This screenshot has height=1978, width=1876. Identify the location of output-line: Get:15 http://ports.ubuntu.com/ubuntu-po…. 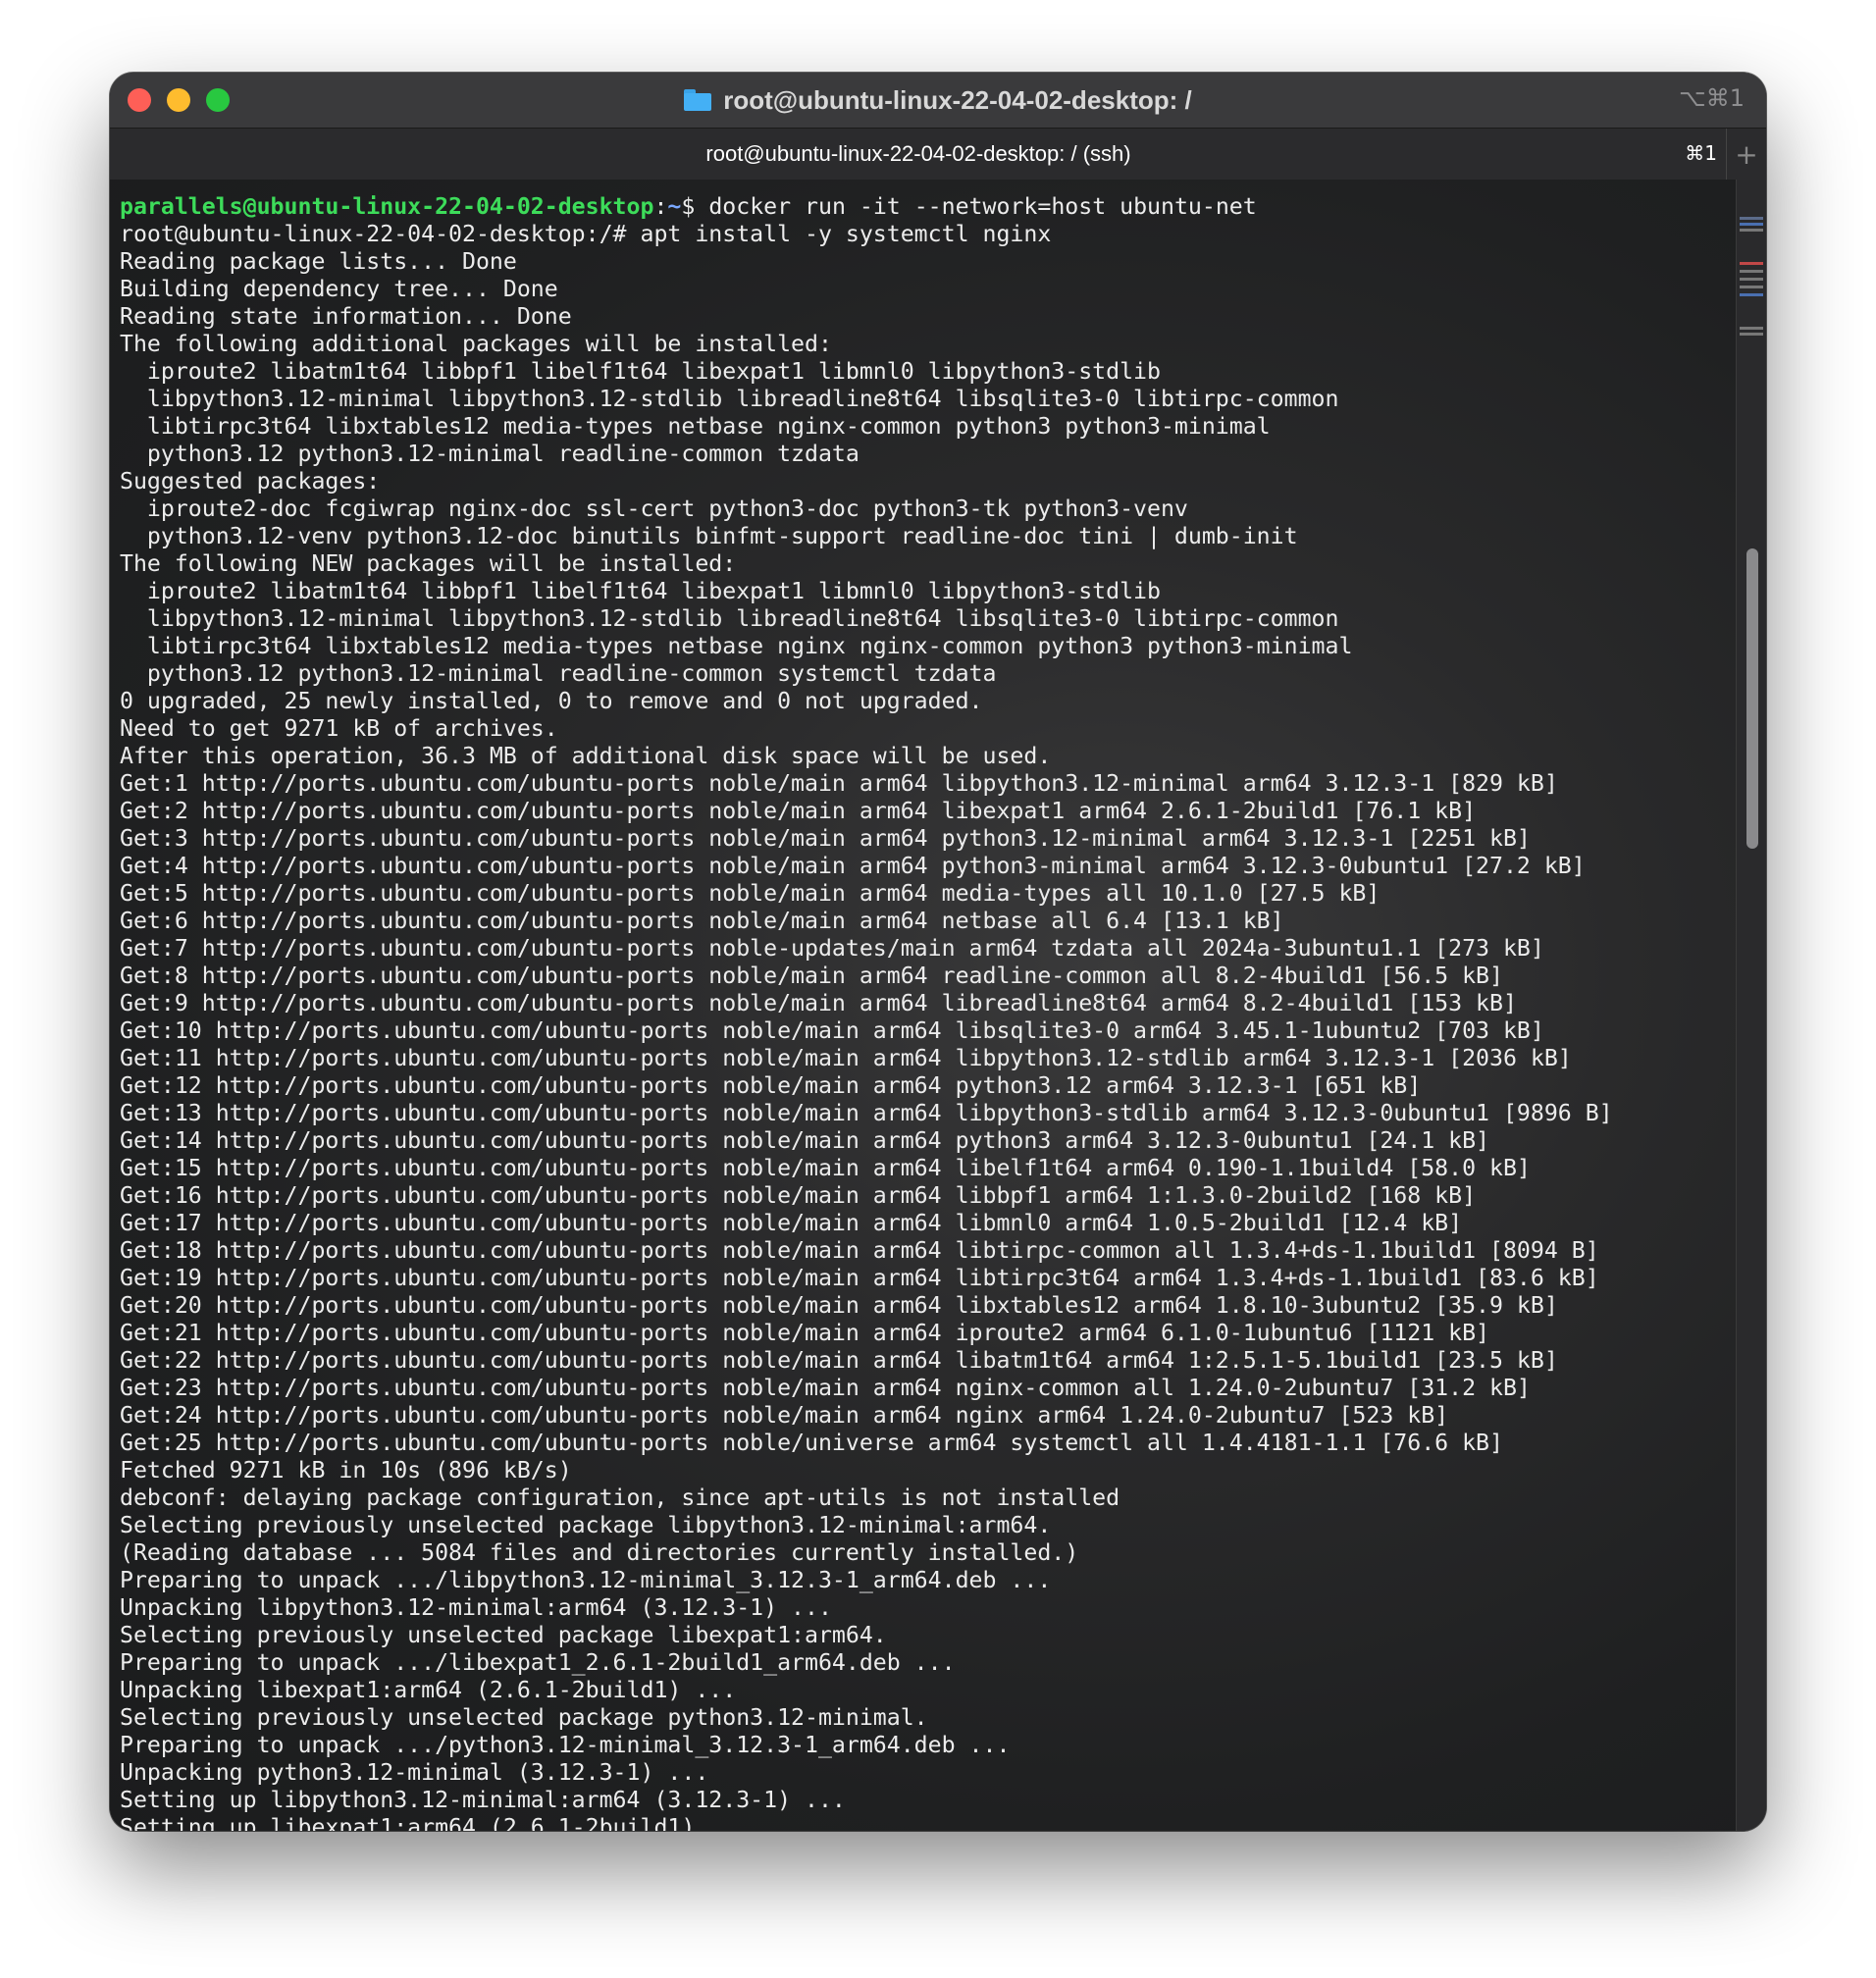
(825, 1168).